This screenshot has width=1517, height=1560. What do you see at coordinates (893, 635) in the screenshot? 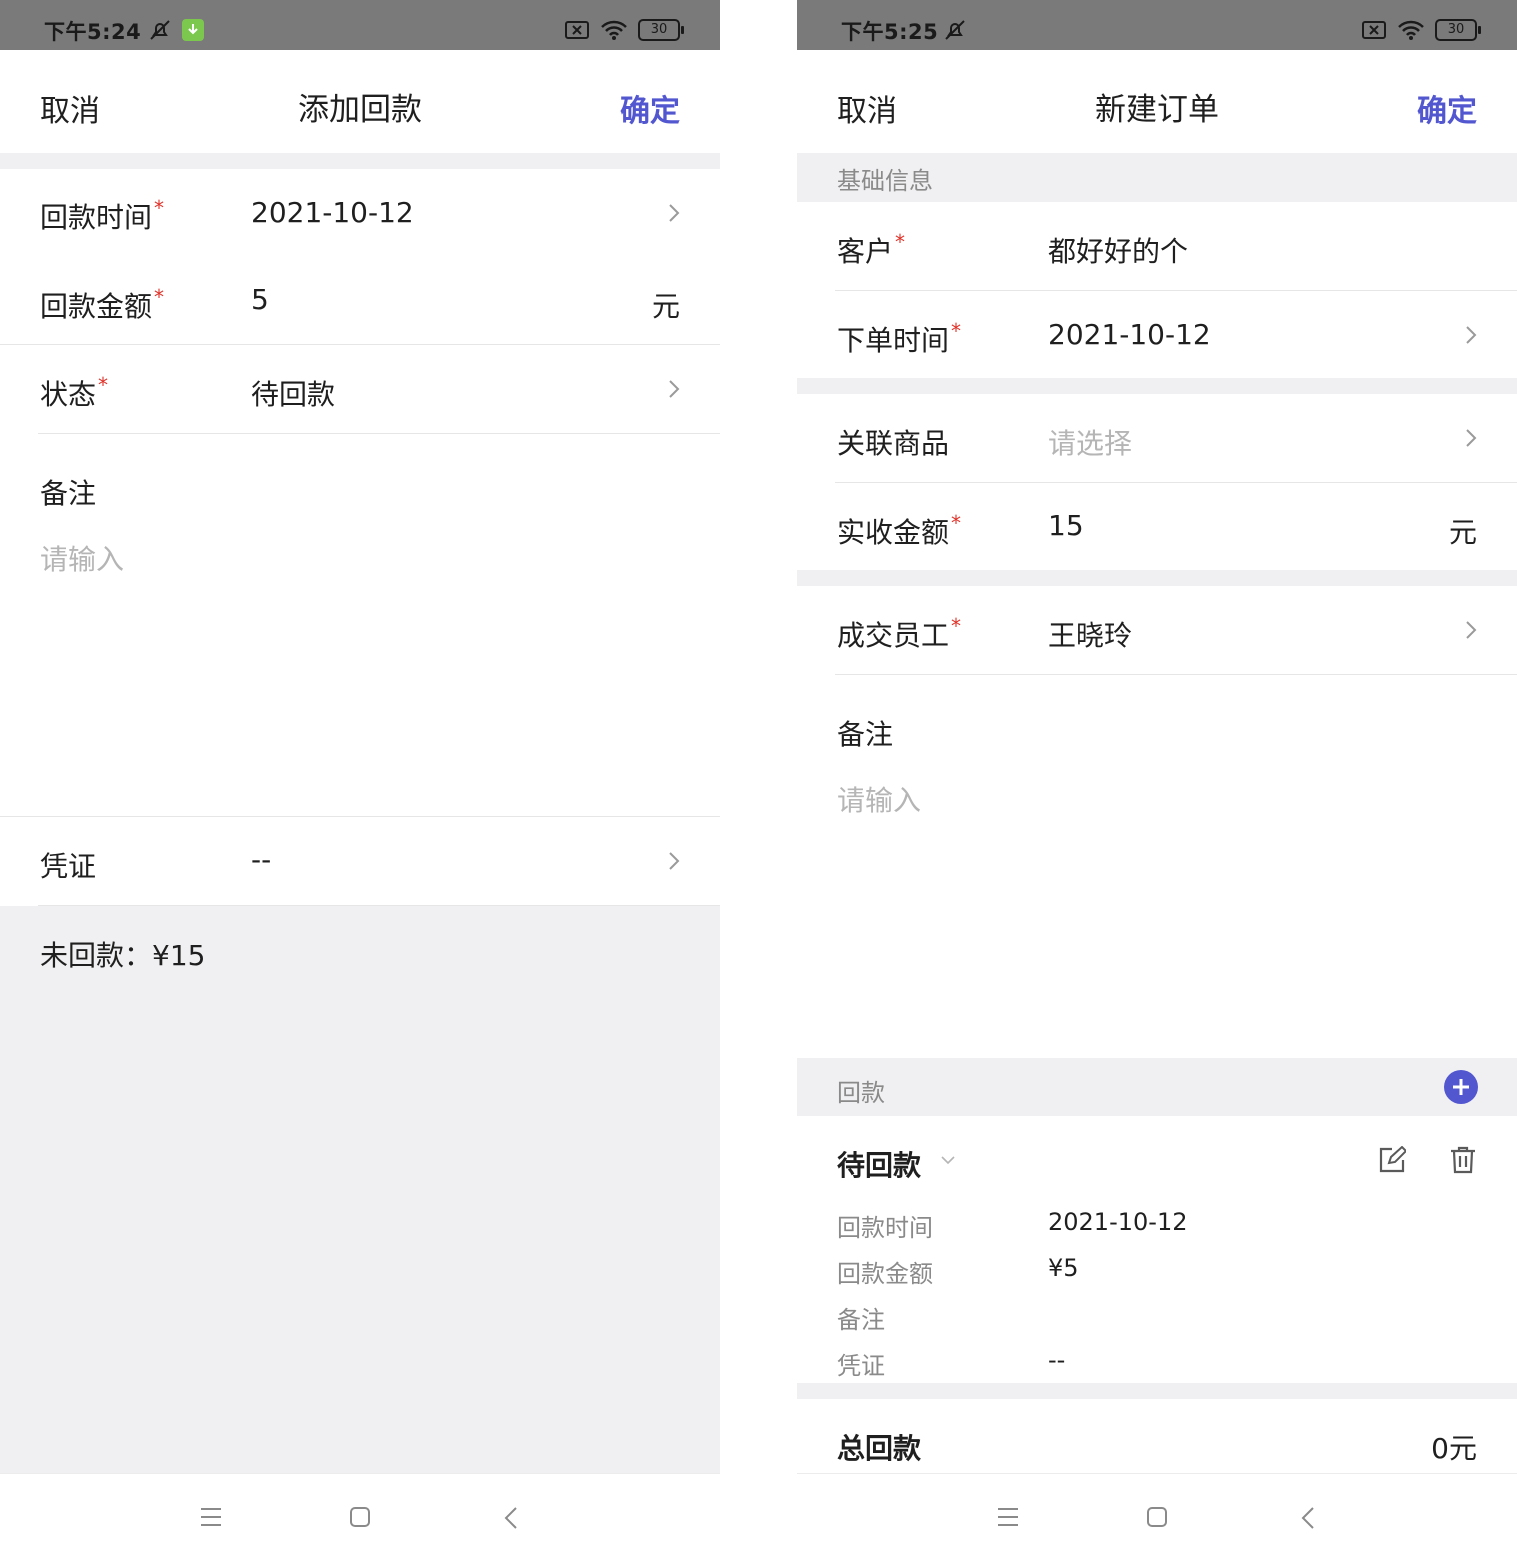
I see `staff-label: 成交员工` at bounding box center [893, 635].